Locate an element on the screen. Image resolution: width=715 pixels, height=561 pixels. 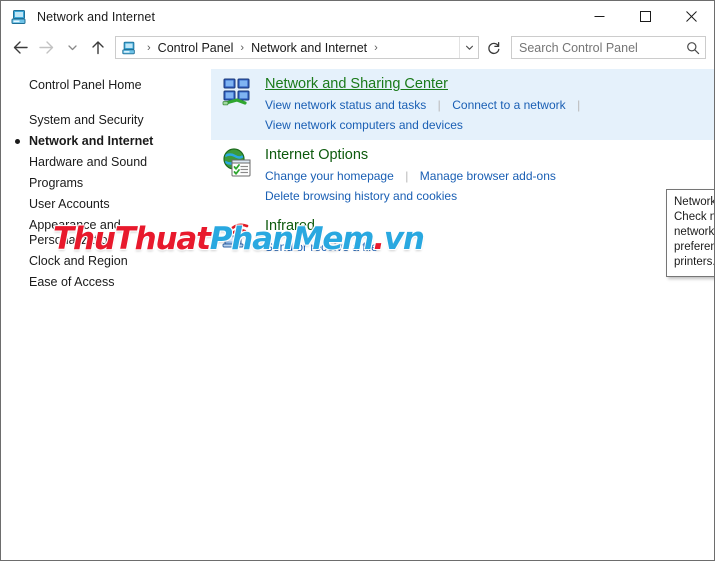
sidebar-item-network-and-internet: Network and Internet is located at coordinates (106, 141).